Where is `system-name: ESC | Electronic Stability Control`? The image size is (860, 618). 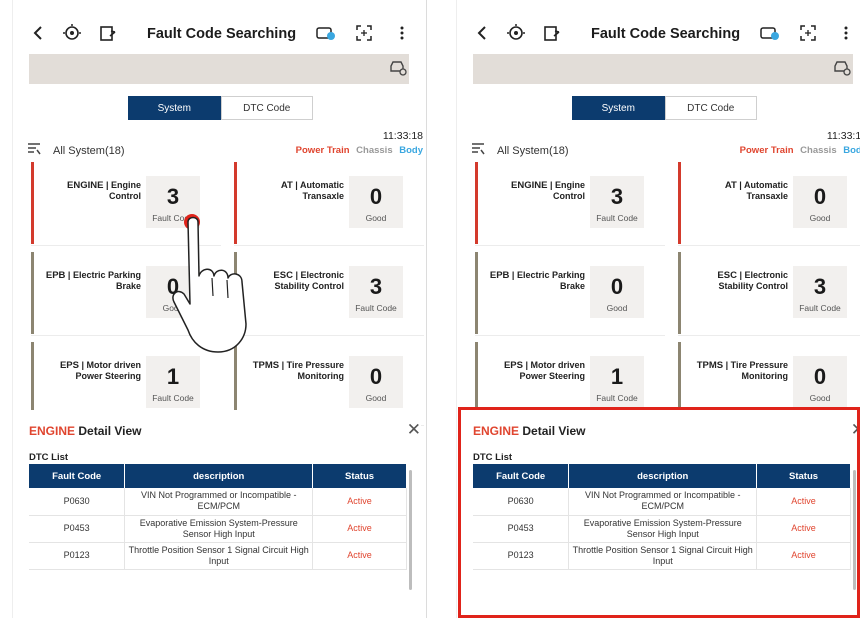
system-name: ESC | Electronic Stability Control is located at coordinates (752, 280).